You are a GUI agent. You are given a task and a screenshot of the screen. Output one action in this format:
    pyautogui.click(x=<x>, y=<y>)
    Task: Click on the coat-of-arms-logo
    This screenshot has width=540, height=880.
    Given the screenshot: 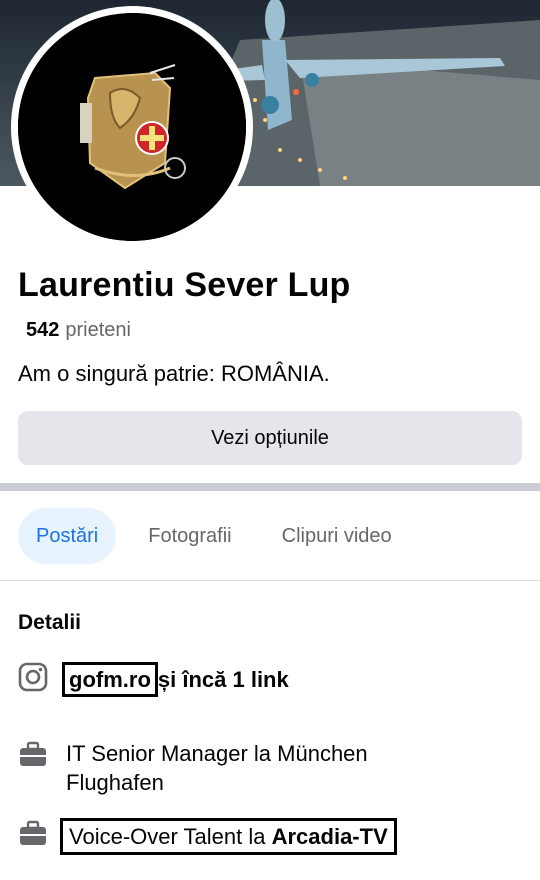 What is the action you would take?
    pyautogui.click(x=132, y=127)
    